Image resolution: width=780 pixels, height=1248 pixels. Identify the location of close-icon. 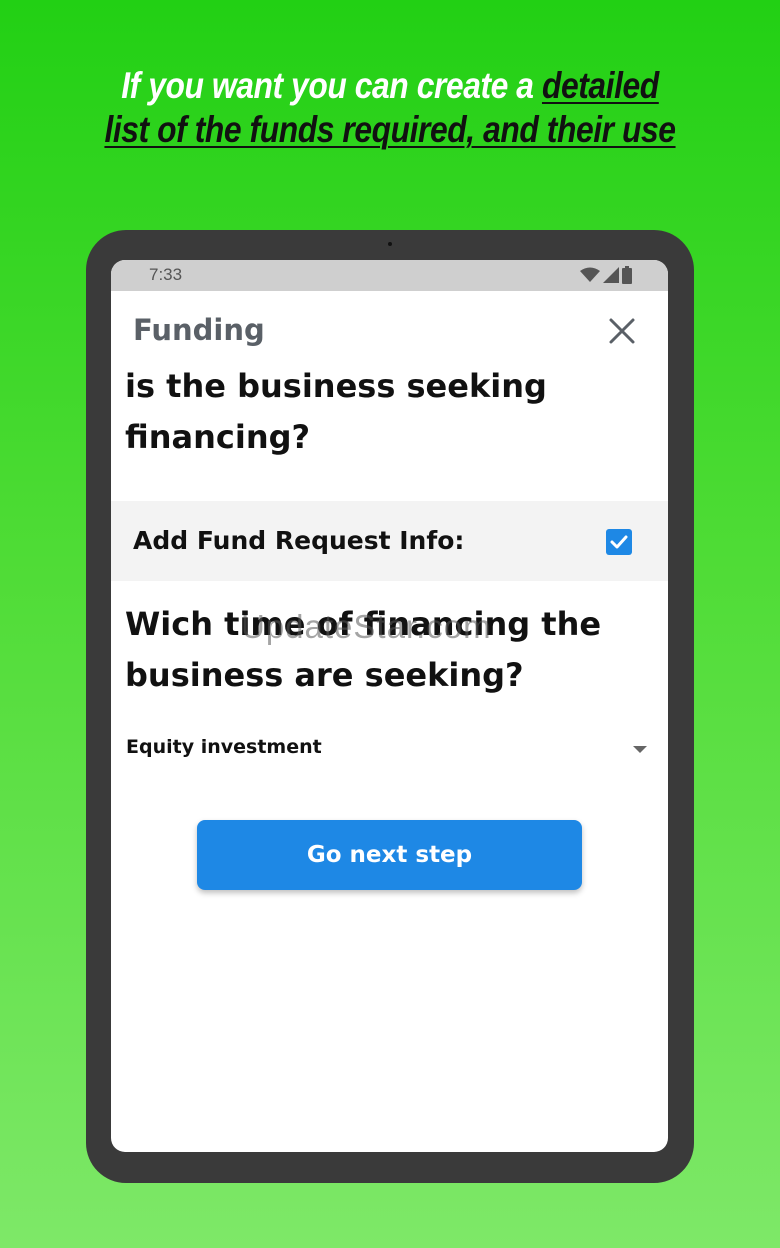
(622, 331).